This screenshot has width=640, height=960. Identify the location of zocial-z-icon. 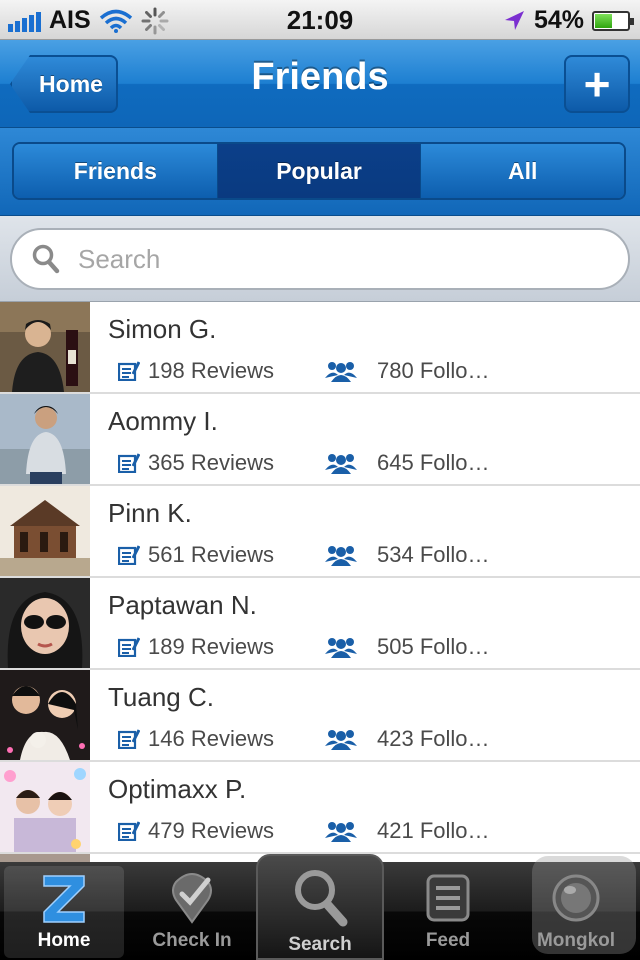
(64, 899).